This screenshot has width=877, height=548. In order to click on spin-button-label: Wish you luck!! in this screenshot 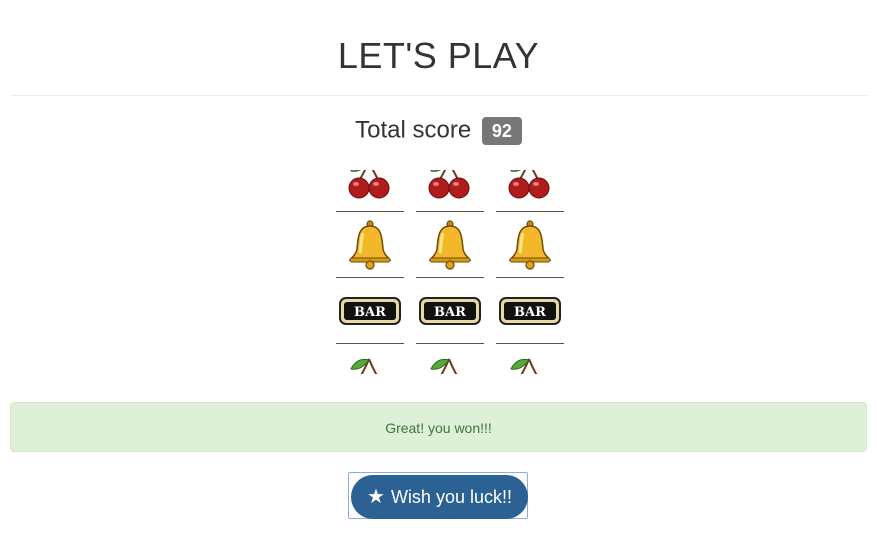, I will do `click(451, 496)`.